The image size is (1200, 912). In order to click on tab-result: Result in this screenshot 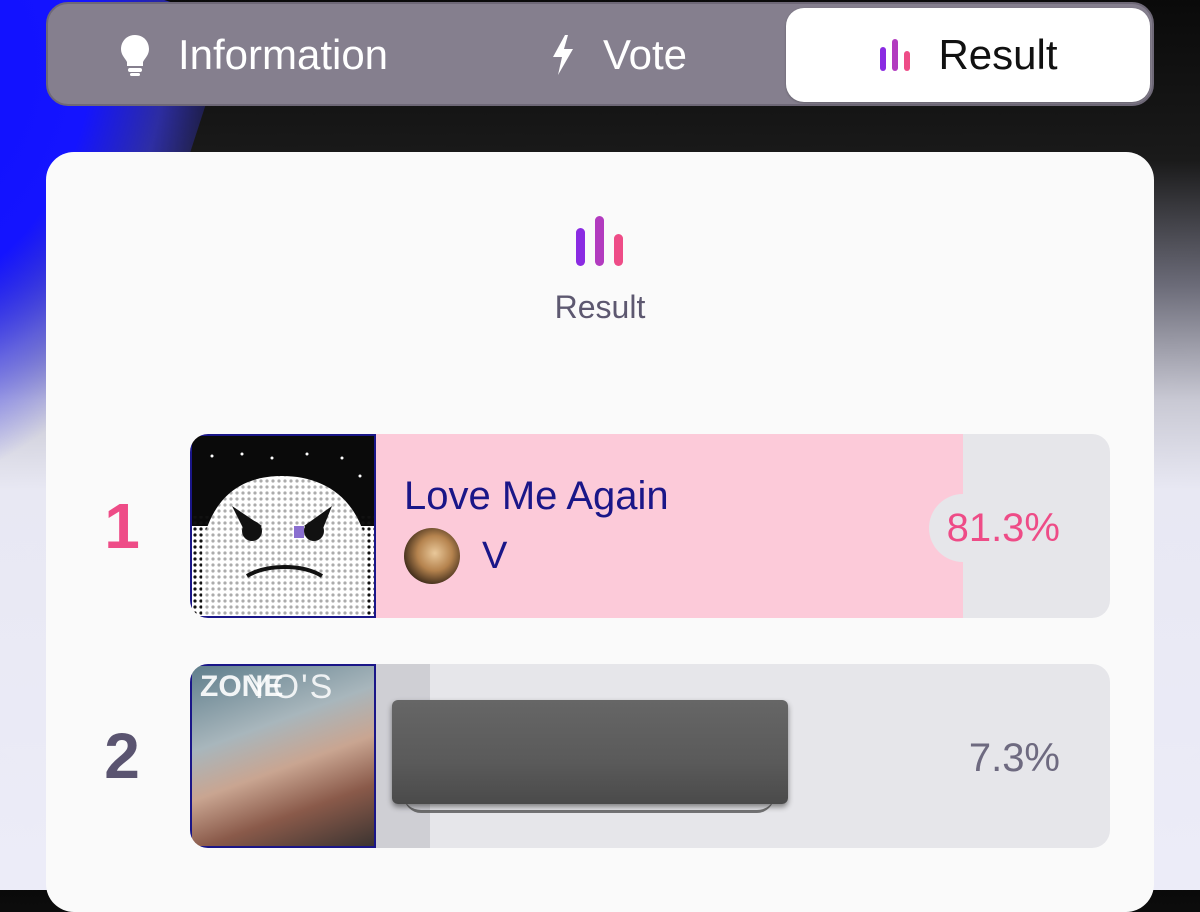, I will do `click(968, 55)`.